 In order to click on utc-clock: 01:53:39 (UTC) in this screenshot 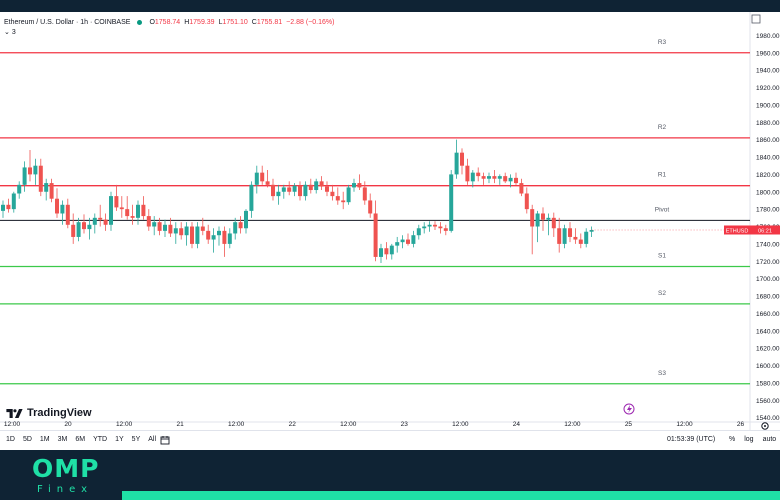, I will do `click(691, 439)`.